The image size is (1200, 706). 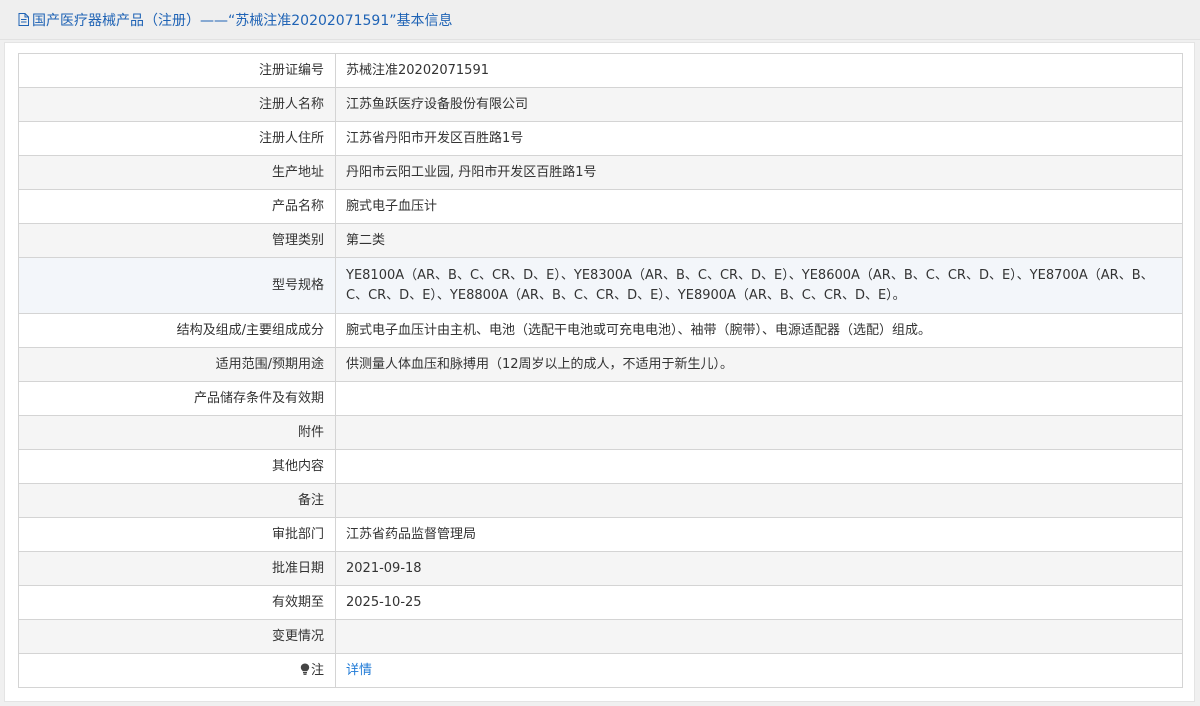 What do you see at coordinates (177, 602) in the screenshot?
I see `row-label: 有效期至` at bounding box center [177, 602].